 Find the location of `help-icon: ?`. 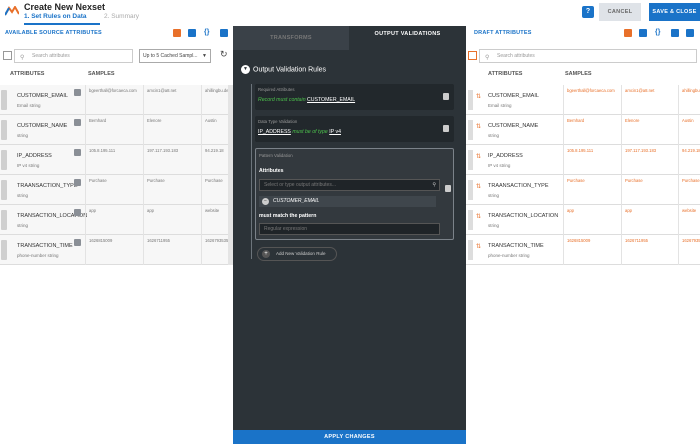

help-icon: ? is located at coordinates (588, 12).